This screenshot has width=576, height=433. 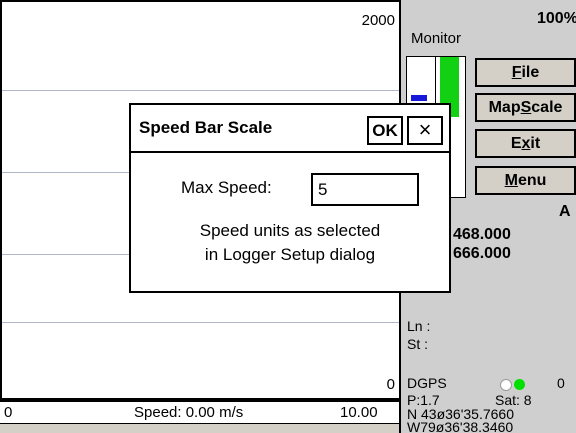 I want to click on ln-label: Ln :, so click(x=419, y=326).